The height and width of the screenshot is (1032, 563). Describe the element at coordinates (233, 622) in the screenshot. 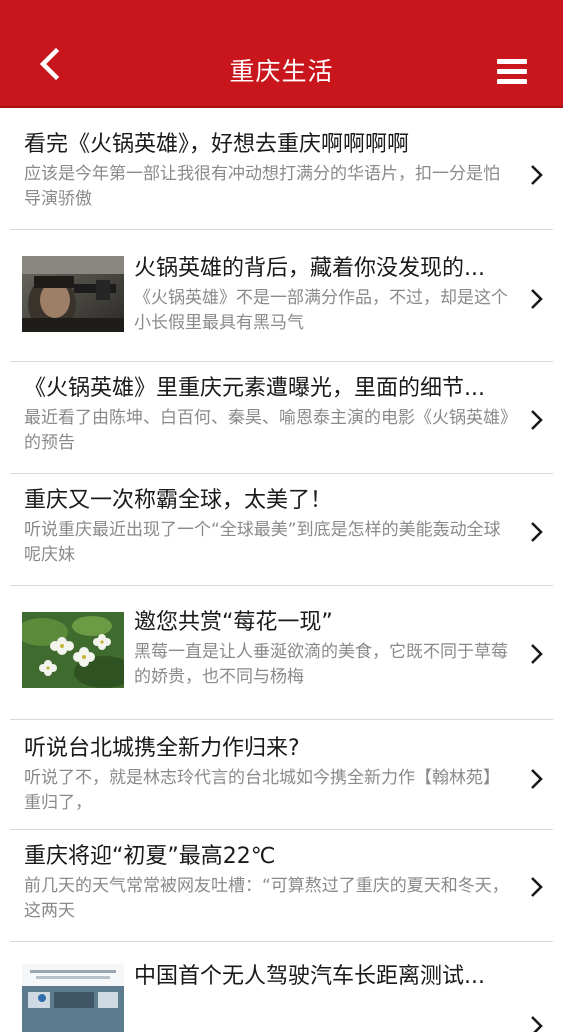

I see `article-title: 邀您共赏“莓花一现”` at that location.